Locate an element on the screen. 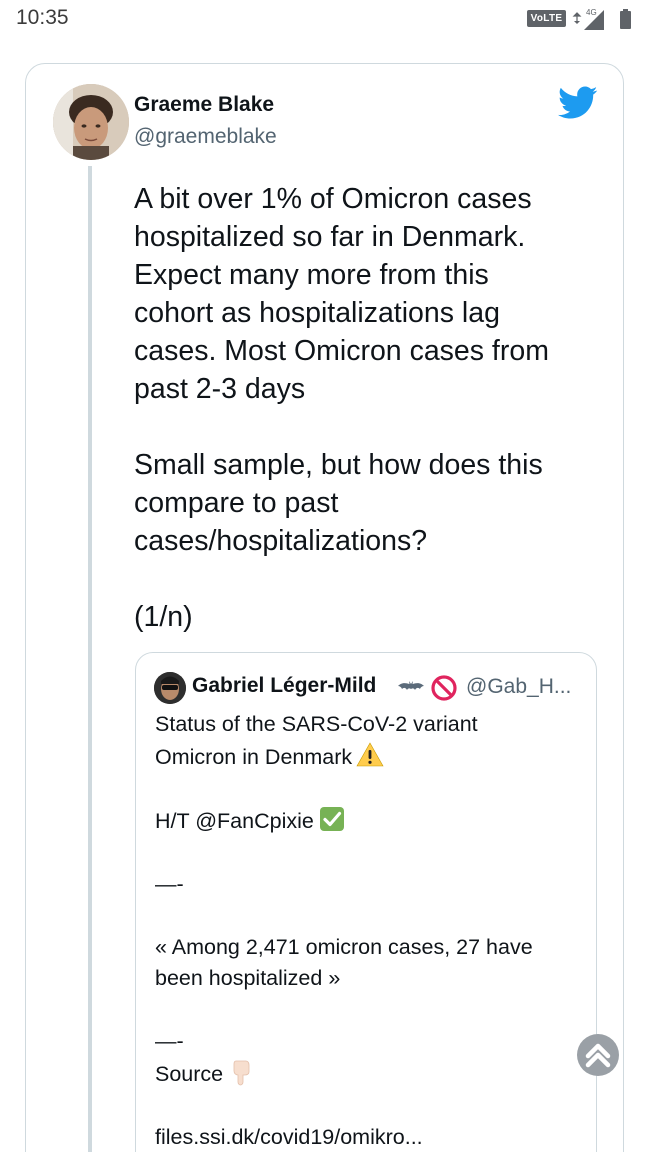 This screenshot has height=1152, width=648. tweet-line: A bit over 1% of Omicron cases is located at coordinates (333, 199).